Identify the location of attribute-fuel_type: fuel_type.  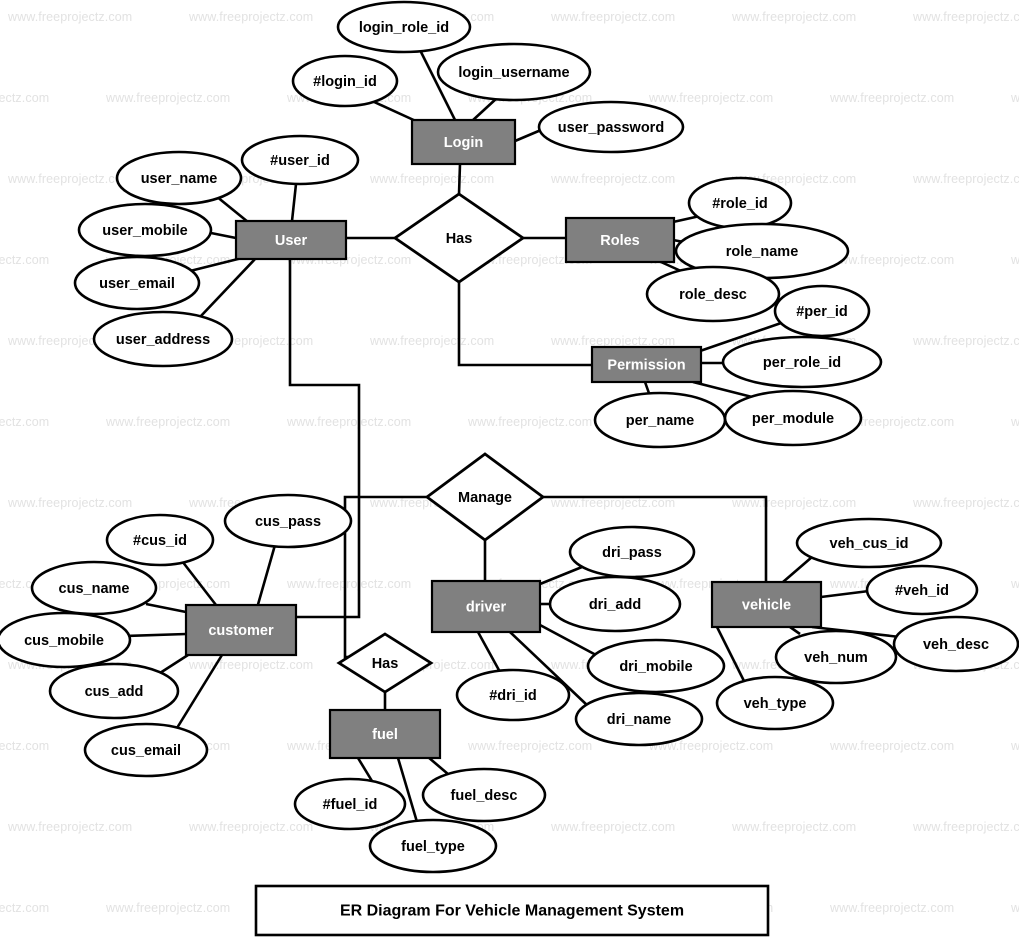
(433, 846).